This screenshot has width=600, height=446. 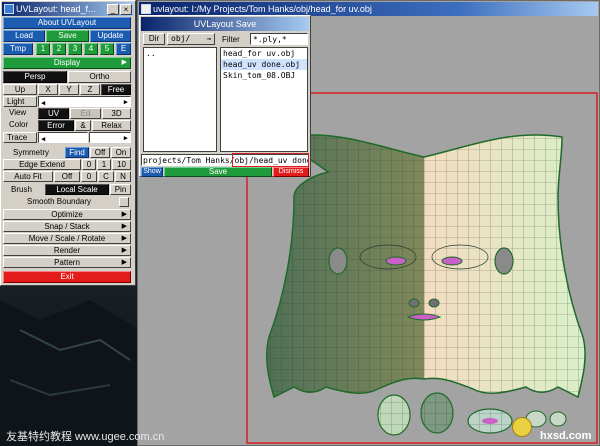 What do you see at coordinates (116, 89) in the screenshot?
I see `axis-free-button: Free` at bounding box center [116, 89].